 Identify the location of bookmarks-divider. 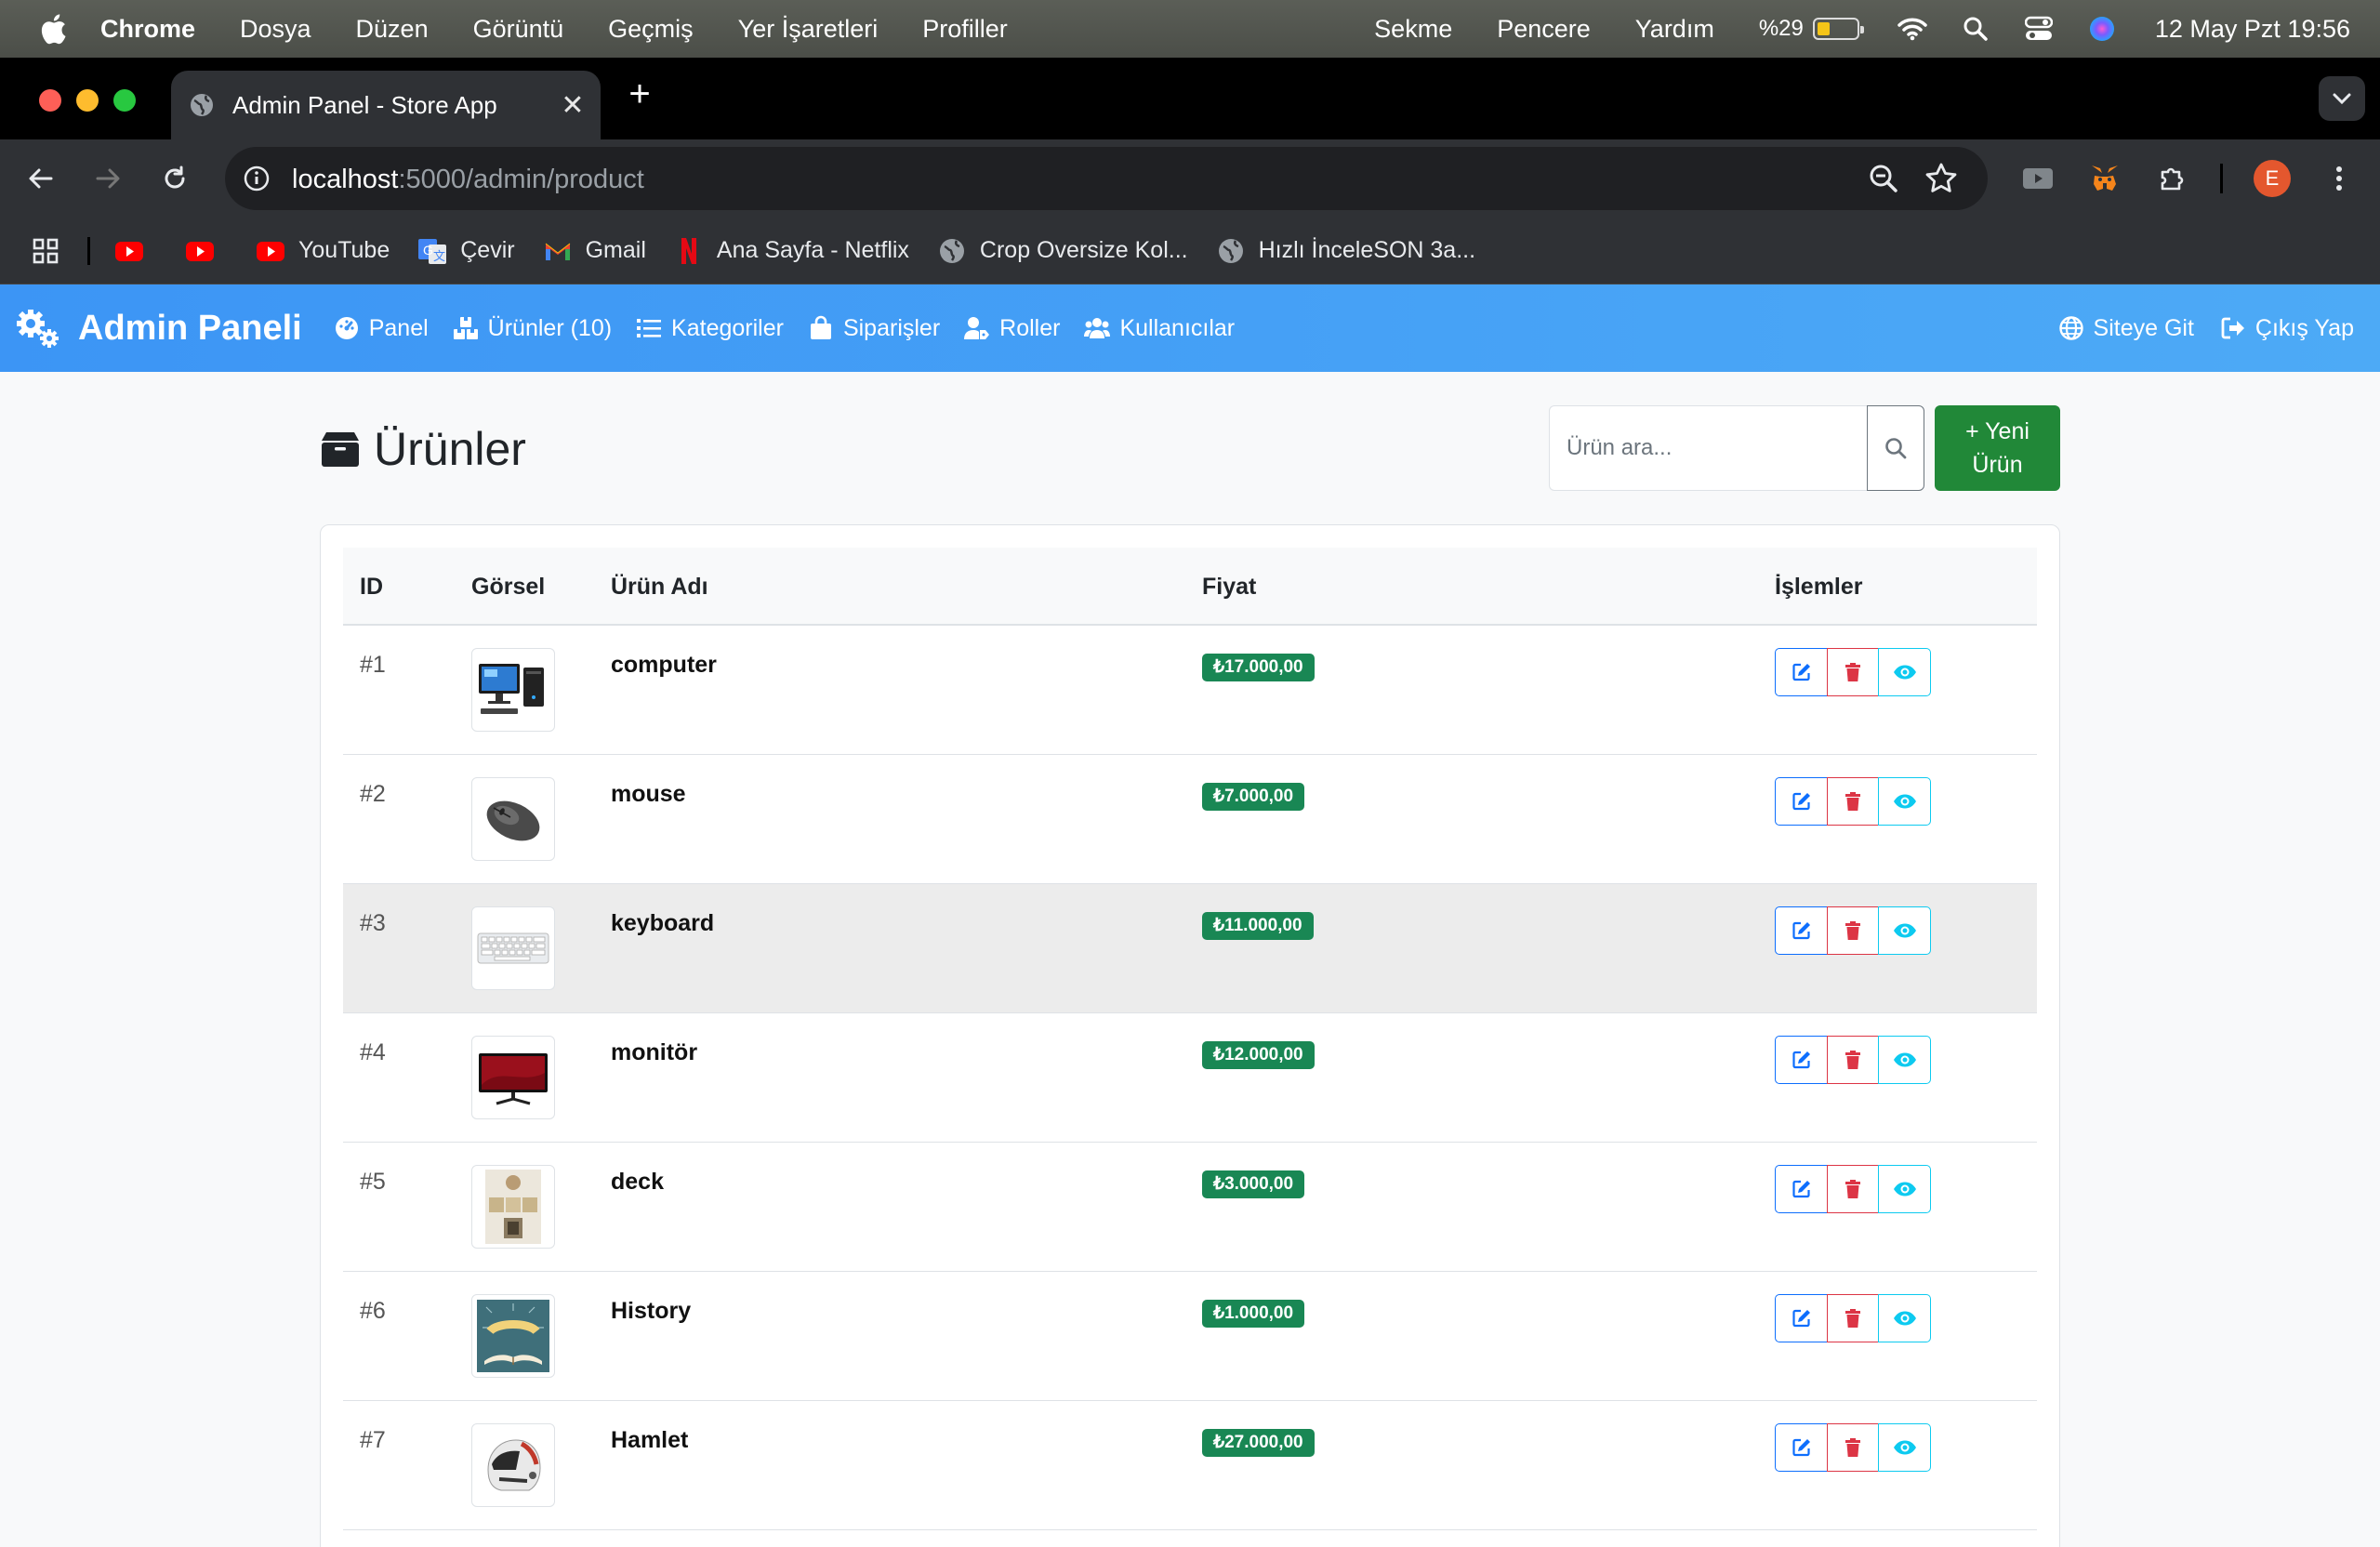
(88, 250).